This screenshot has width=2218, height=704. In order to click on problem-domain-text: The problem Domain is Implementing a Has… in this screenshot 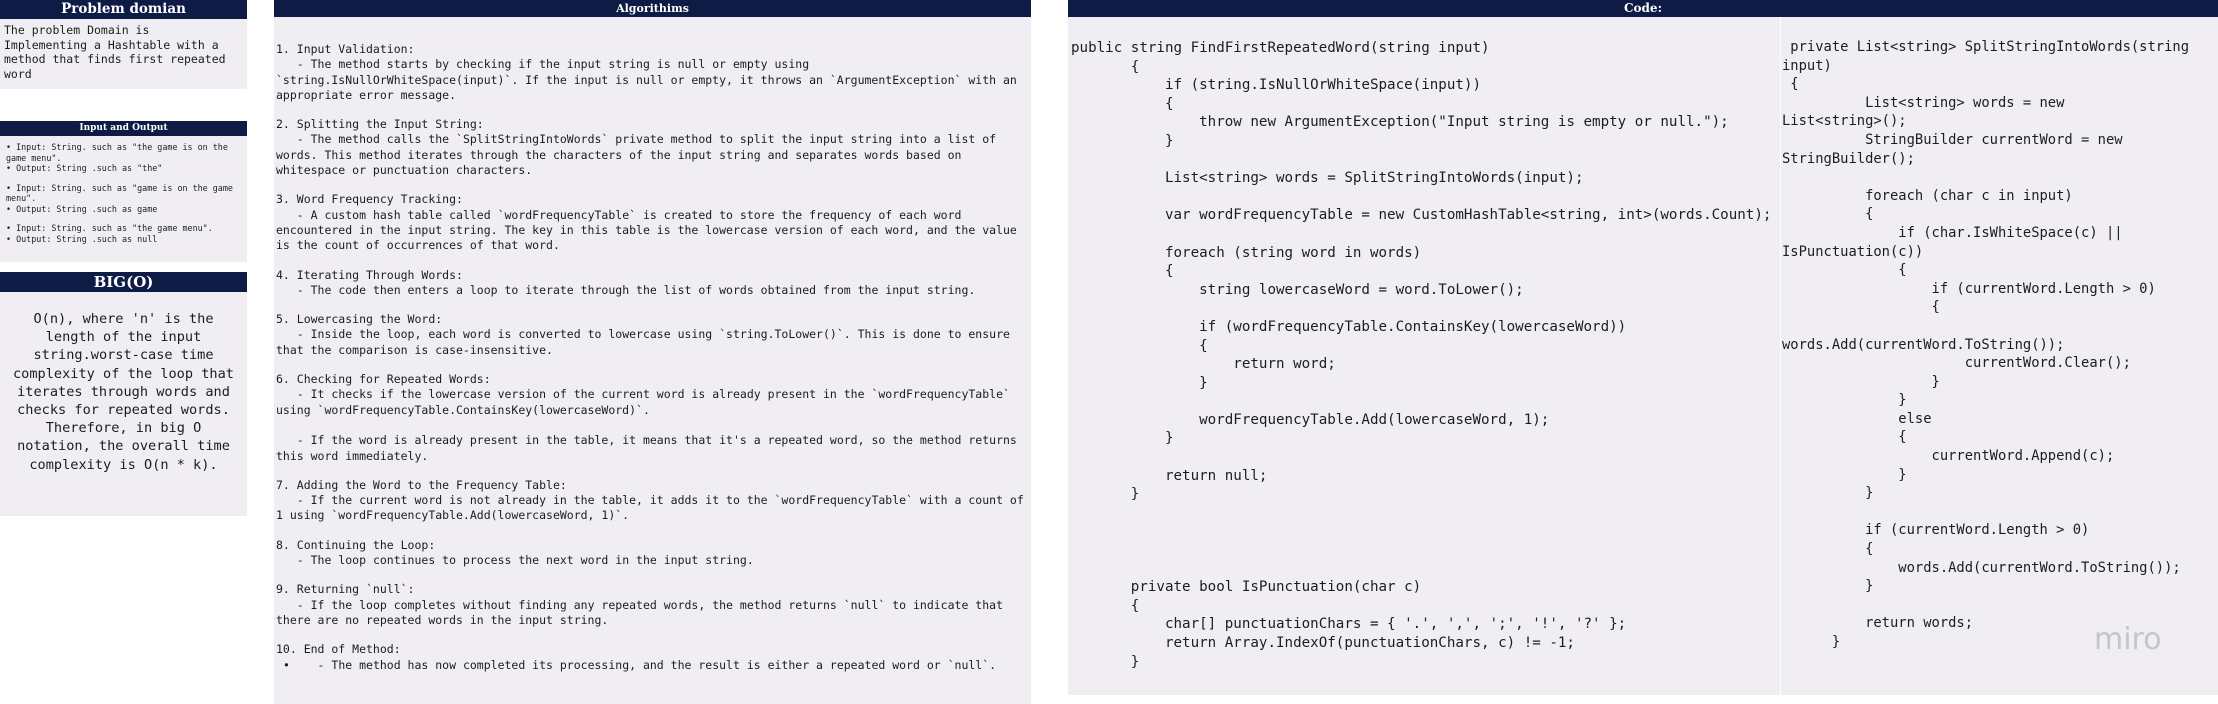, I will do `click(115, 52)`.